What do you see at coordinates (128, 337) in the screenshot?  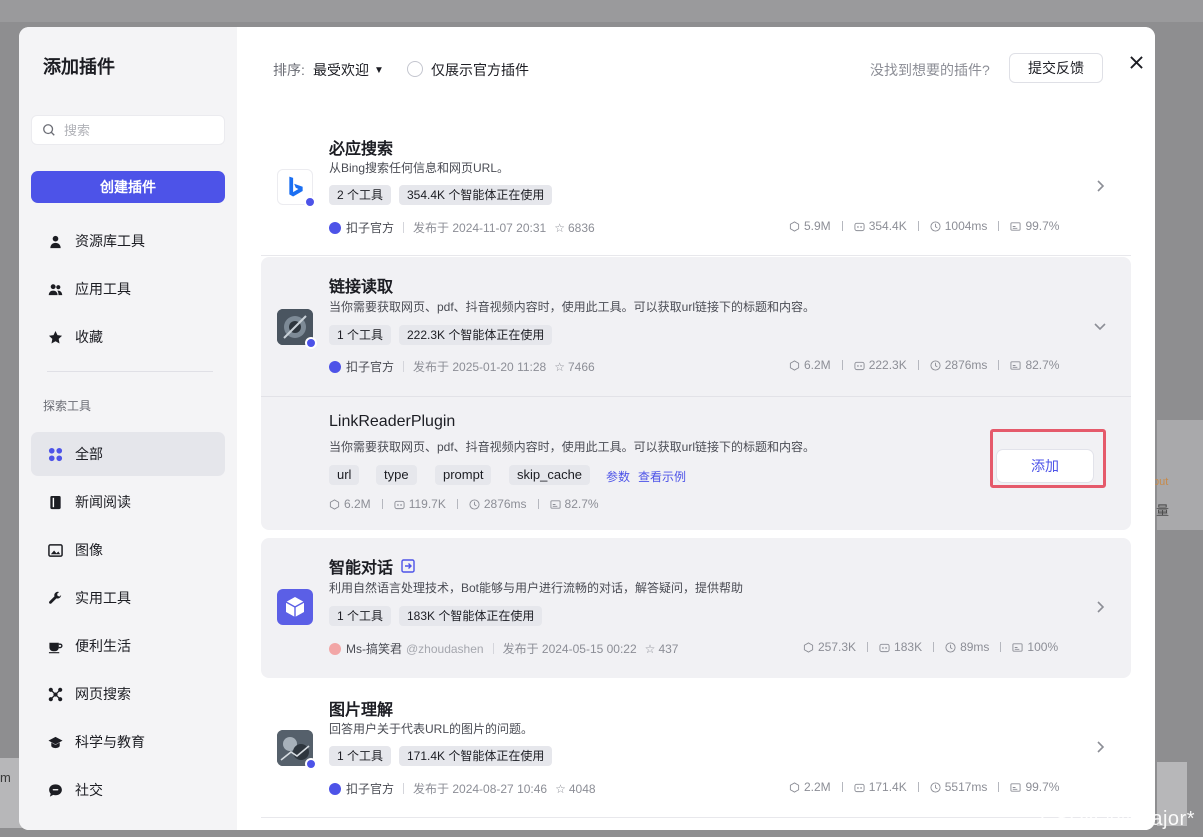 I see `sidebar-item-favorites: 收藏` at bounding box center [128, 337].